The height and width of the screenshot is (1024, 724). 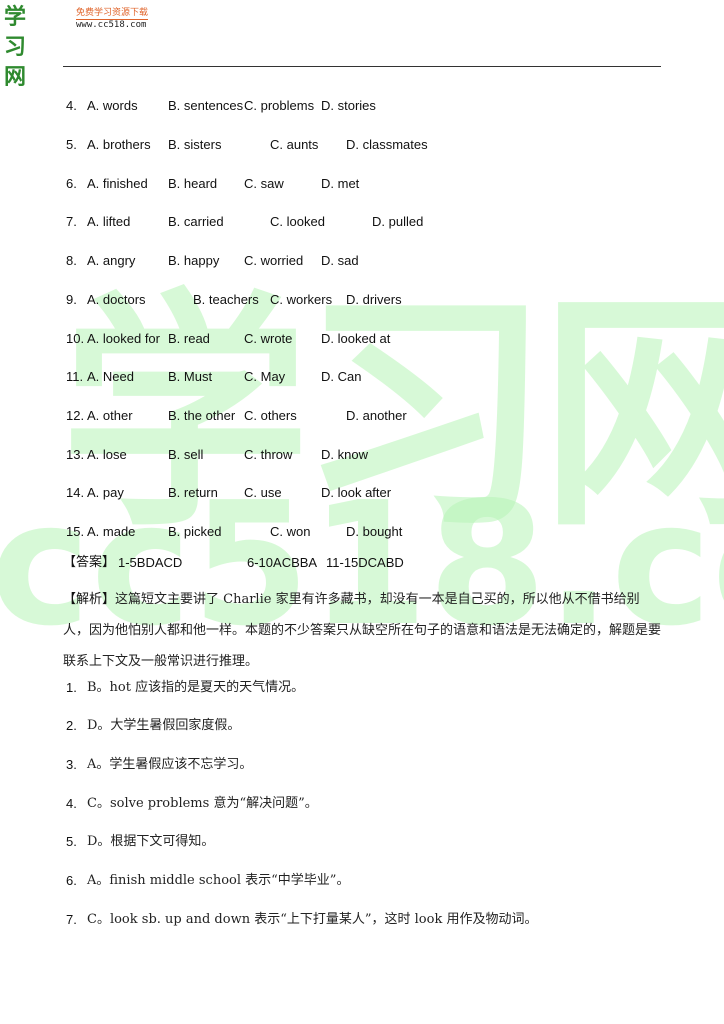 What do you see at coordinates (268, 338) in the screenshot?
I see `option-c: C. wrote` at bounding box center [268, 338].